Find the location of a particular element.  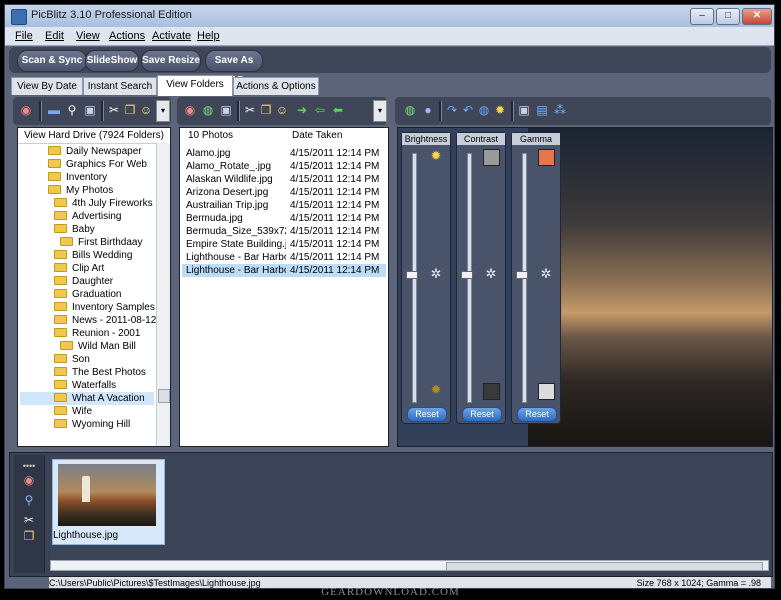

tree-item-selected: What A Vacation is located at coordinates (87, 398).